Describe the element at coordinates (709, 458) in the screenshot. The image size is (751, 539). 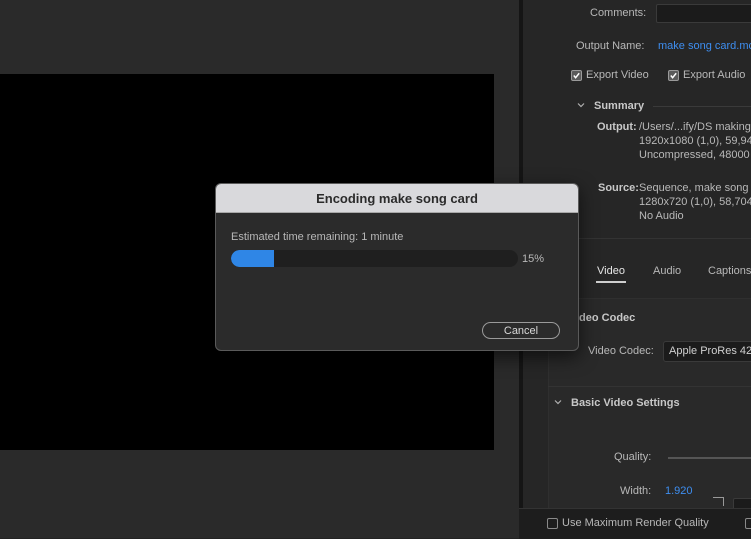
I see `quality-slider` at that location.